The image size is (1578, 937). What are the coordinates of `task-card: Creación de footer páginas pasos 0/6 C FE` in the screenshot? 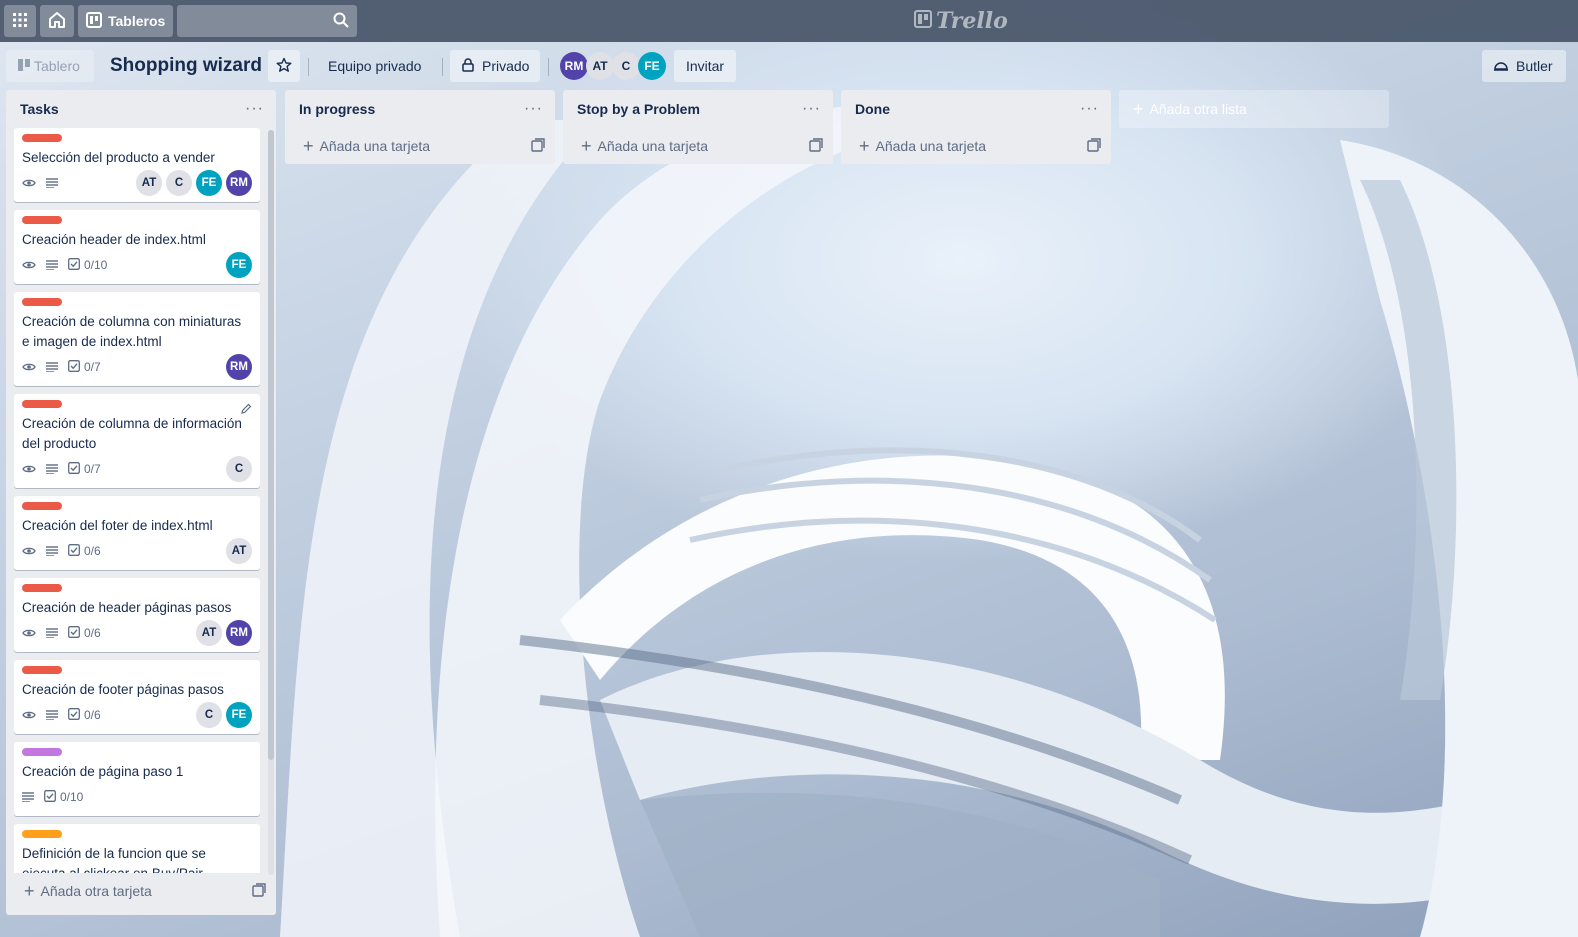 It's located at (137, 697).